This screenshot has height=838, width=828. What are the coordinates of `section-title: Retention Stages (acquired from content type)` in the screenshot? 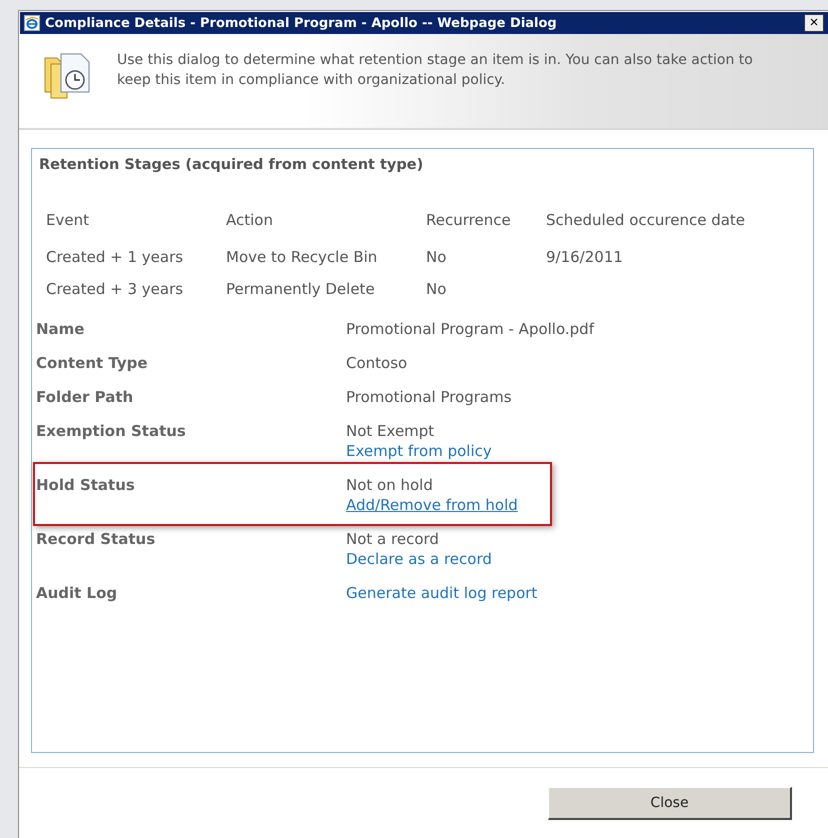 It's located at (231, 165).